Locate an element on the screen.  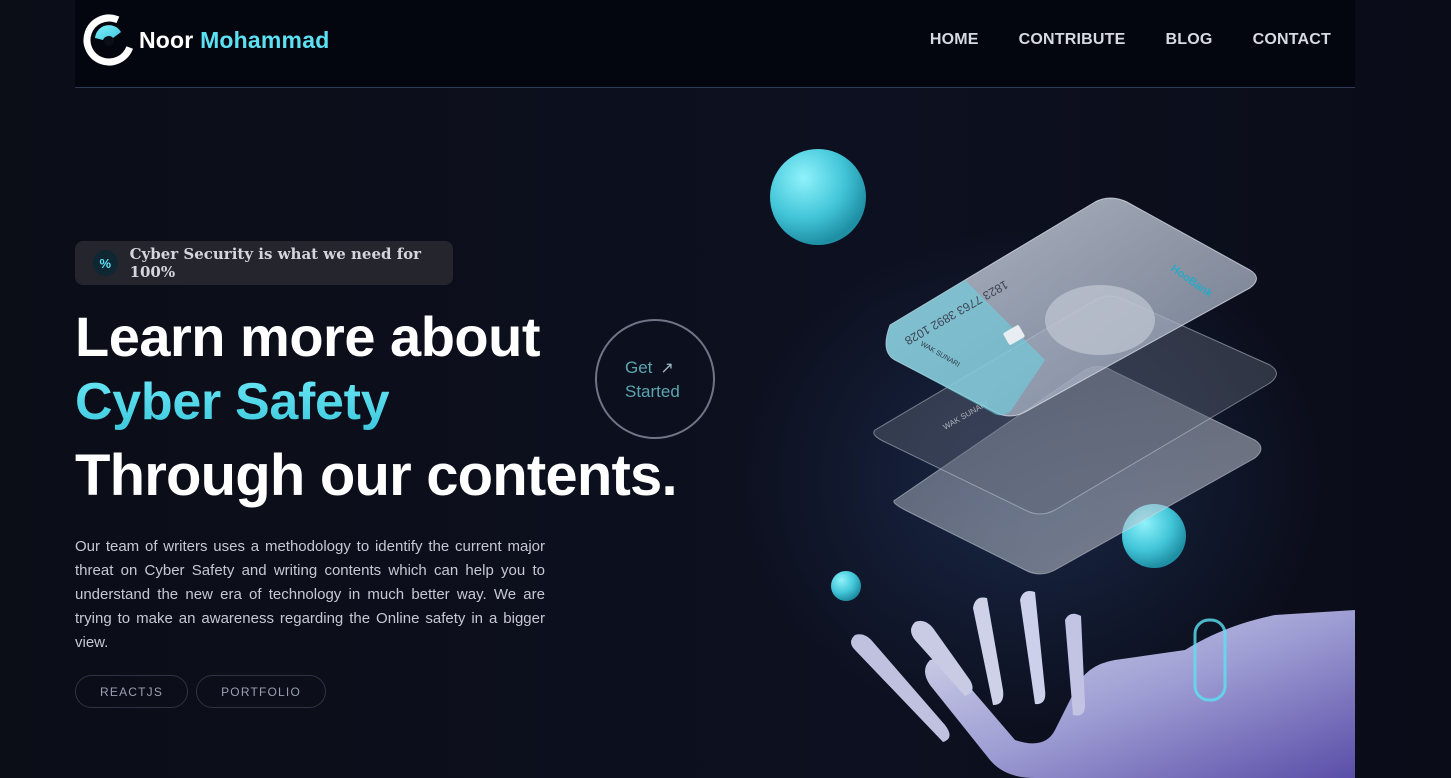
get-started-line1: Get ↗ is located at coordinates (669, 368).